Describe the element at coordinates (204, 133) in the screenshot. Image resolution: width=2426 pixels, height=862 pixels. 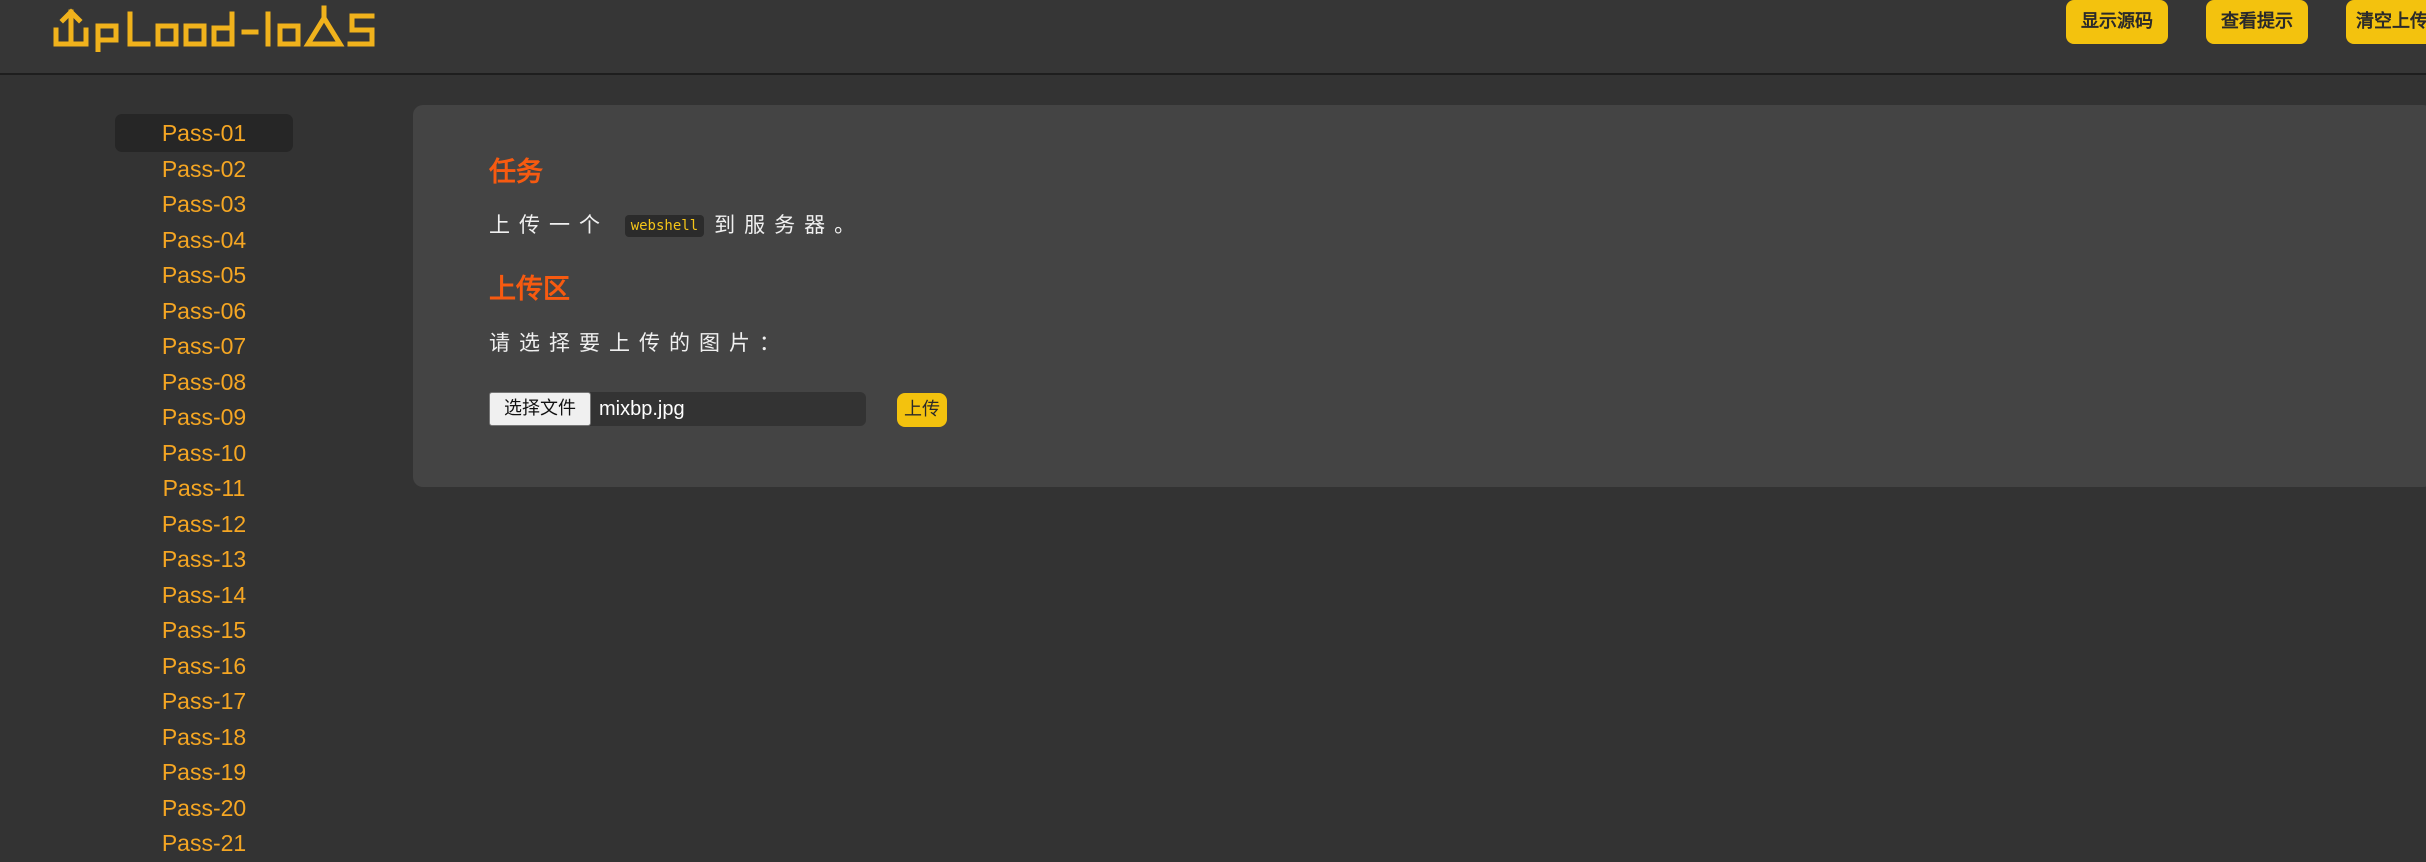
I see `sidebar-item-pass-01: Pass-01` at that location.